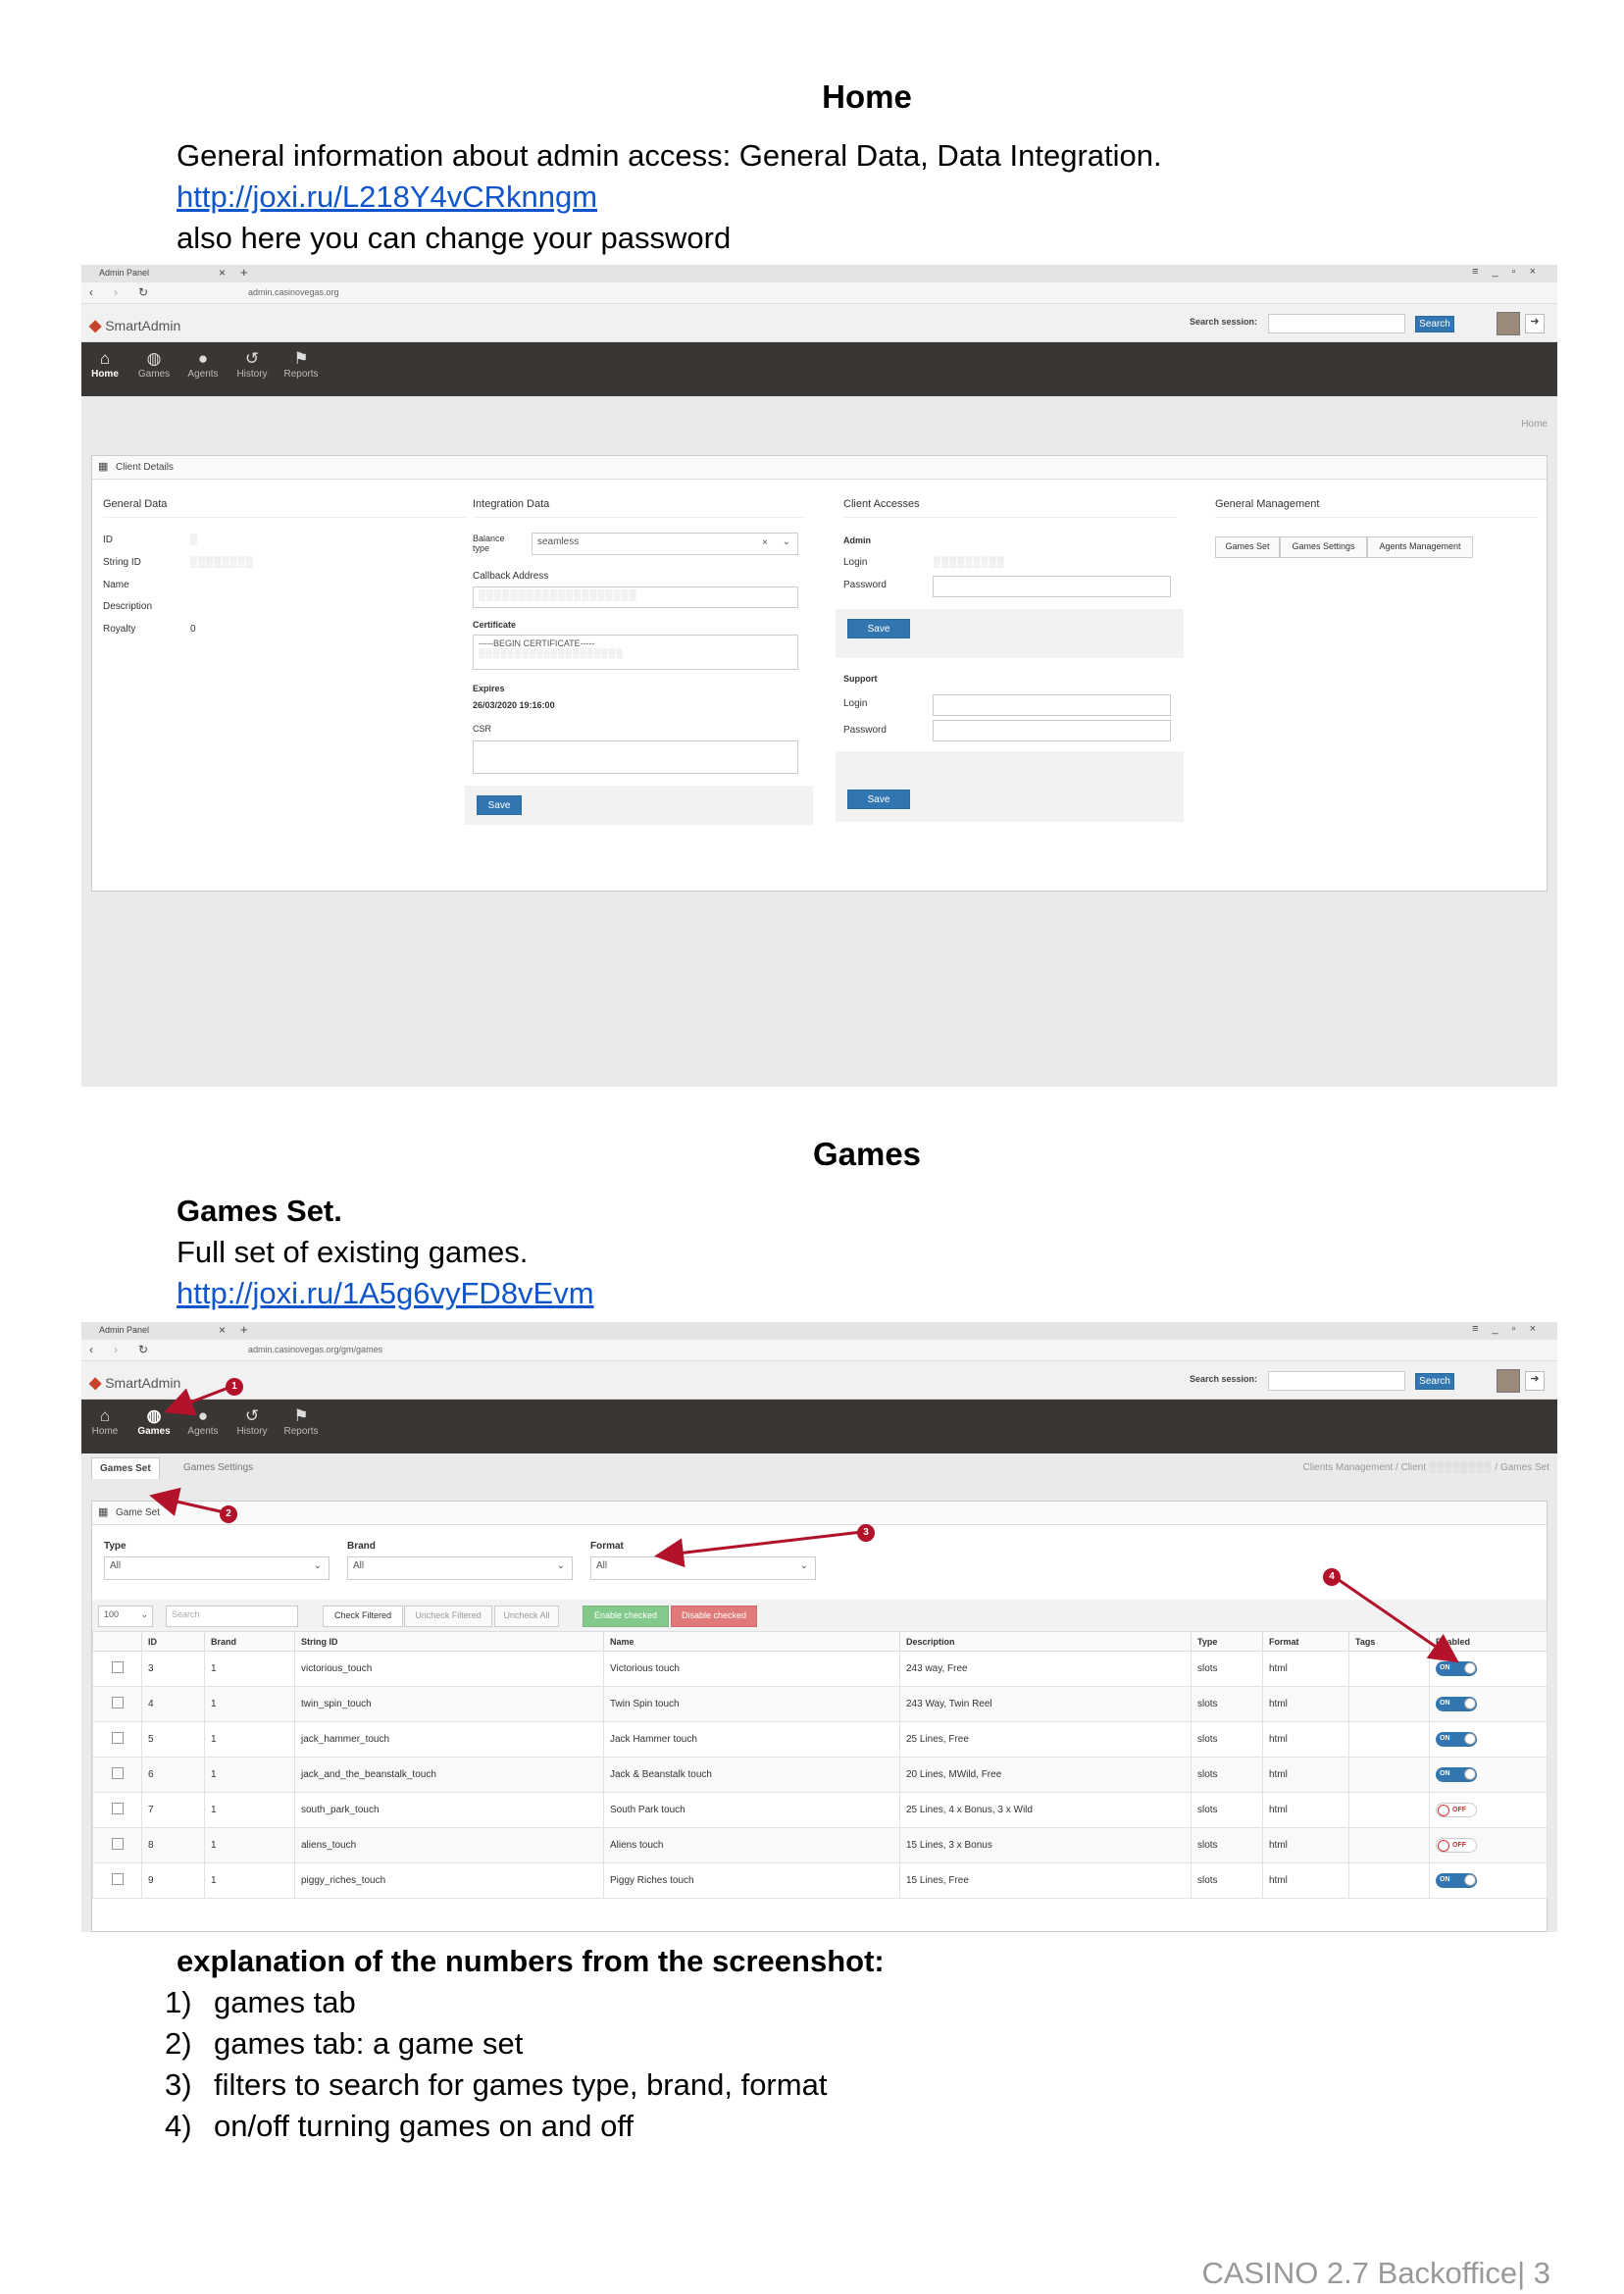  I want to click on expires-label: Expires, so click(489, 688).